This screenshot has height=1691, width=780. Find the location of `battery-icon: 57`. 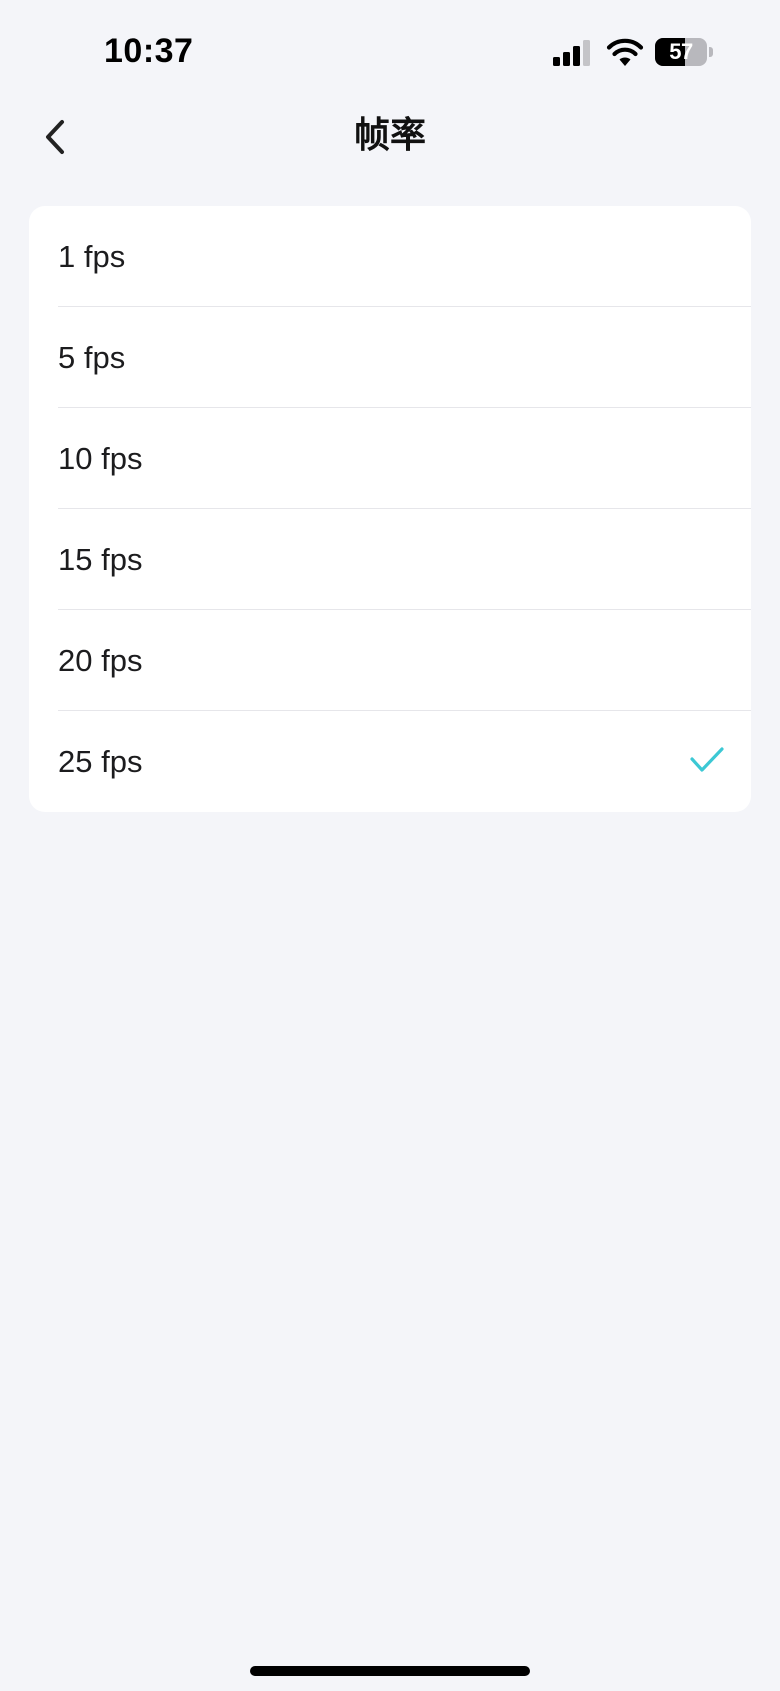

battery-icon: 57 is located at coordinates (681, 52).